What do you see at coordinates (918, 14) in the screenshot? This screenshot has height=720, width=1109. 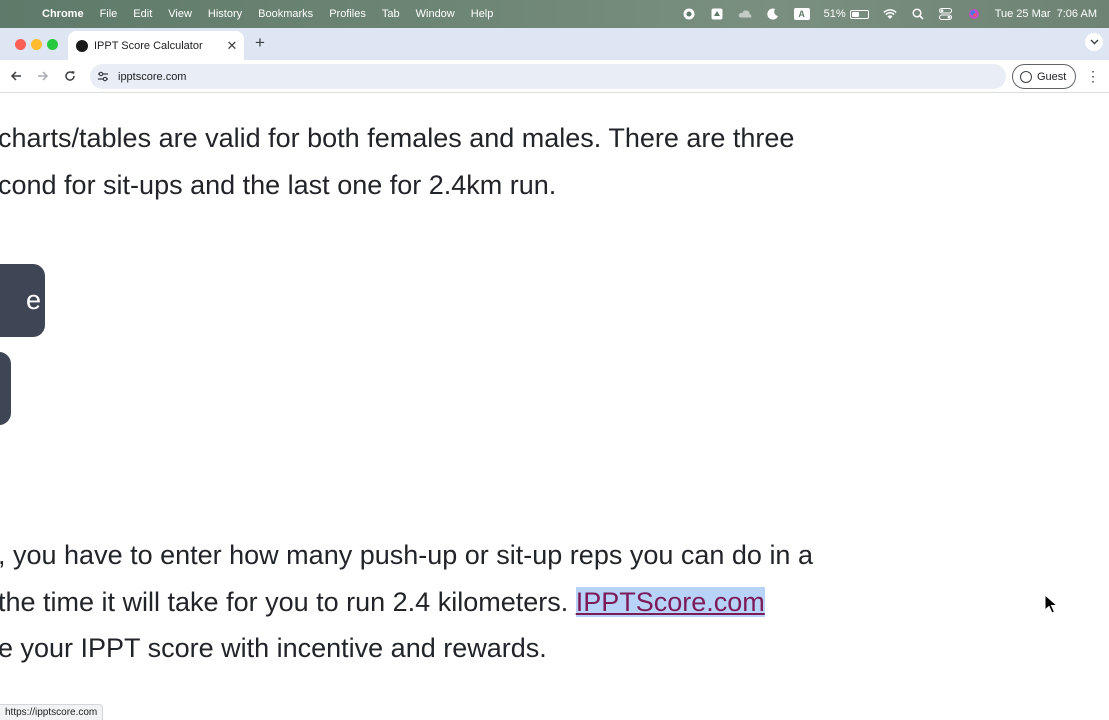 I see `spotlight-search-icon` at bounding box center [918, 14].